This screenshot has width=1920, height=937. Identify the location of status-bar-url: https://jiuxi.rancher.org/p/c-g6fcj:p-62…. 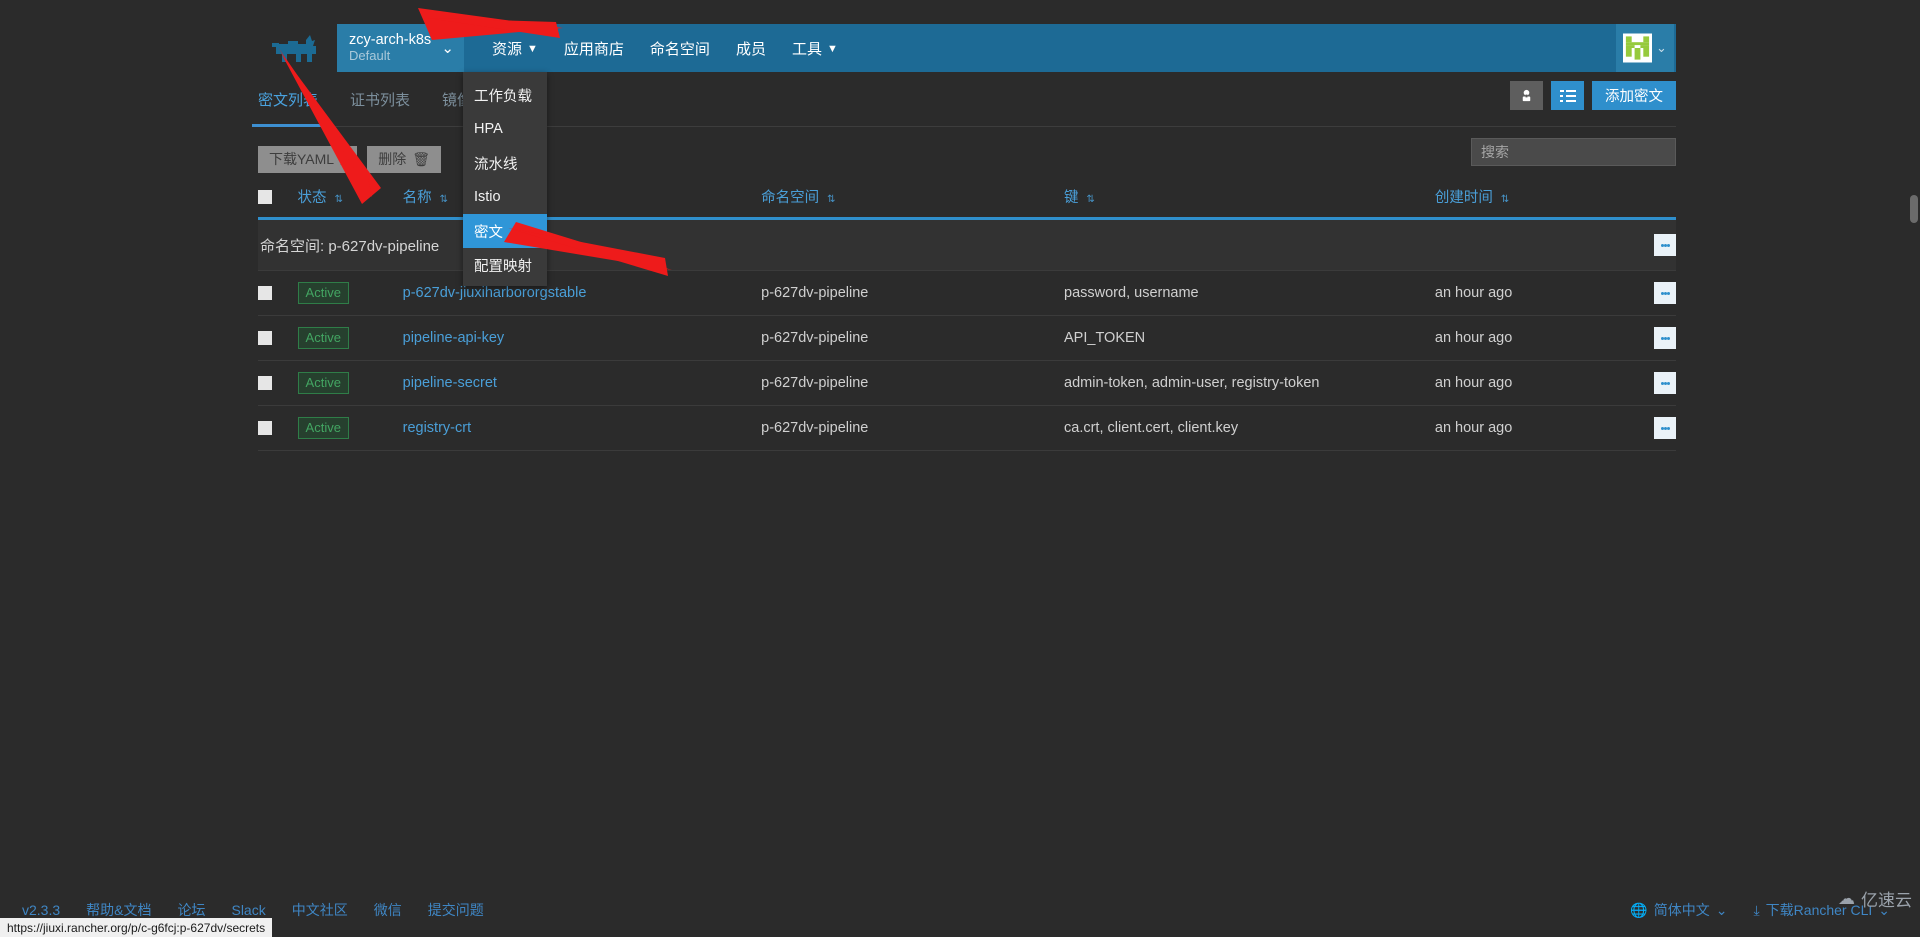
(136, 927).